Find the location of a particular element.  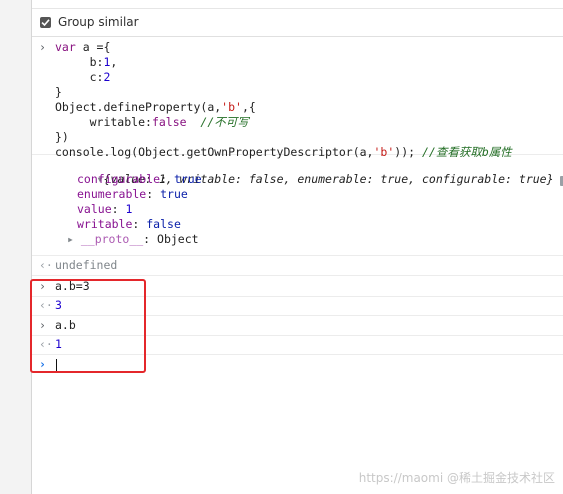

group-similar-checkbox is located at coordinates (45, 22).